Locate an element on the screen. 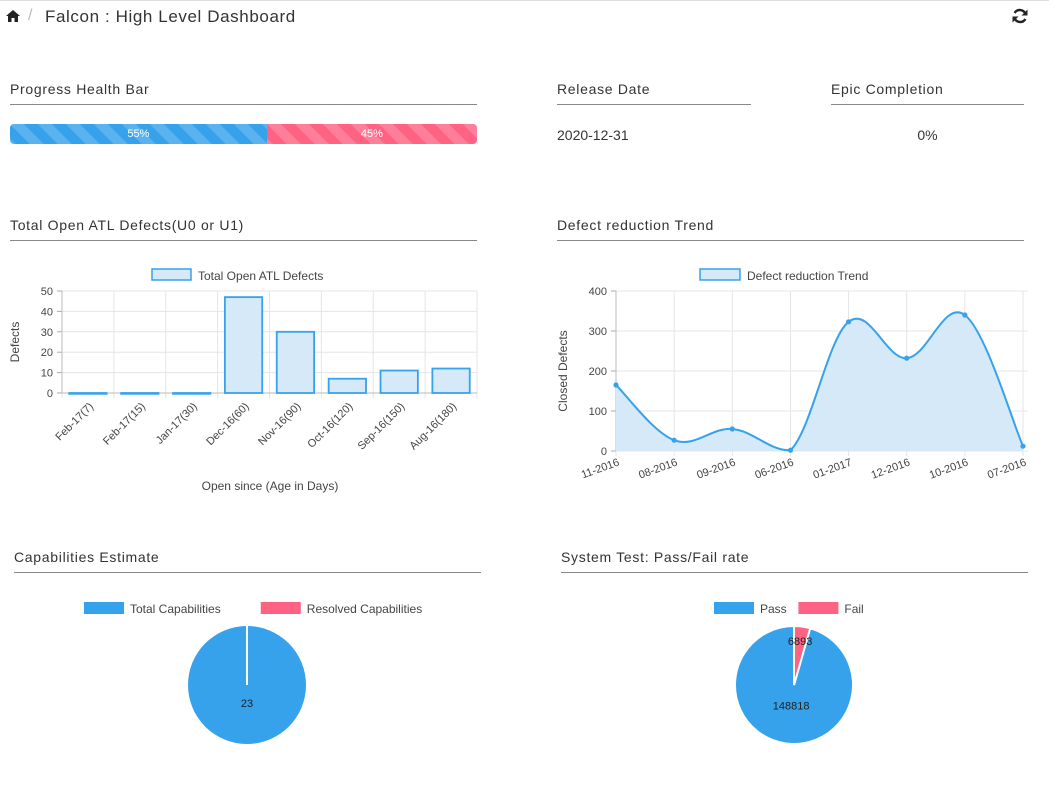 The height and width of the screenshot is (797, 1057). trend-y-tick-label: 300 is located at coordinates (598, 332).